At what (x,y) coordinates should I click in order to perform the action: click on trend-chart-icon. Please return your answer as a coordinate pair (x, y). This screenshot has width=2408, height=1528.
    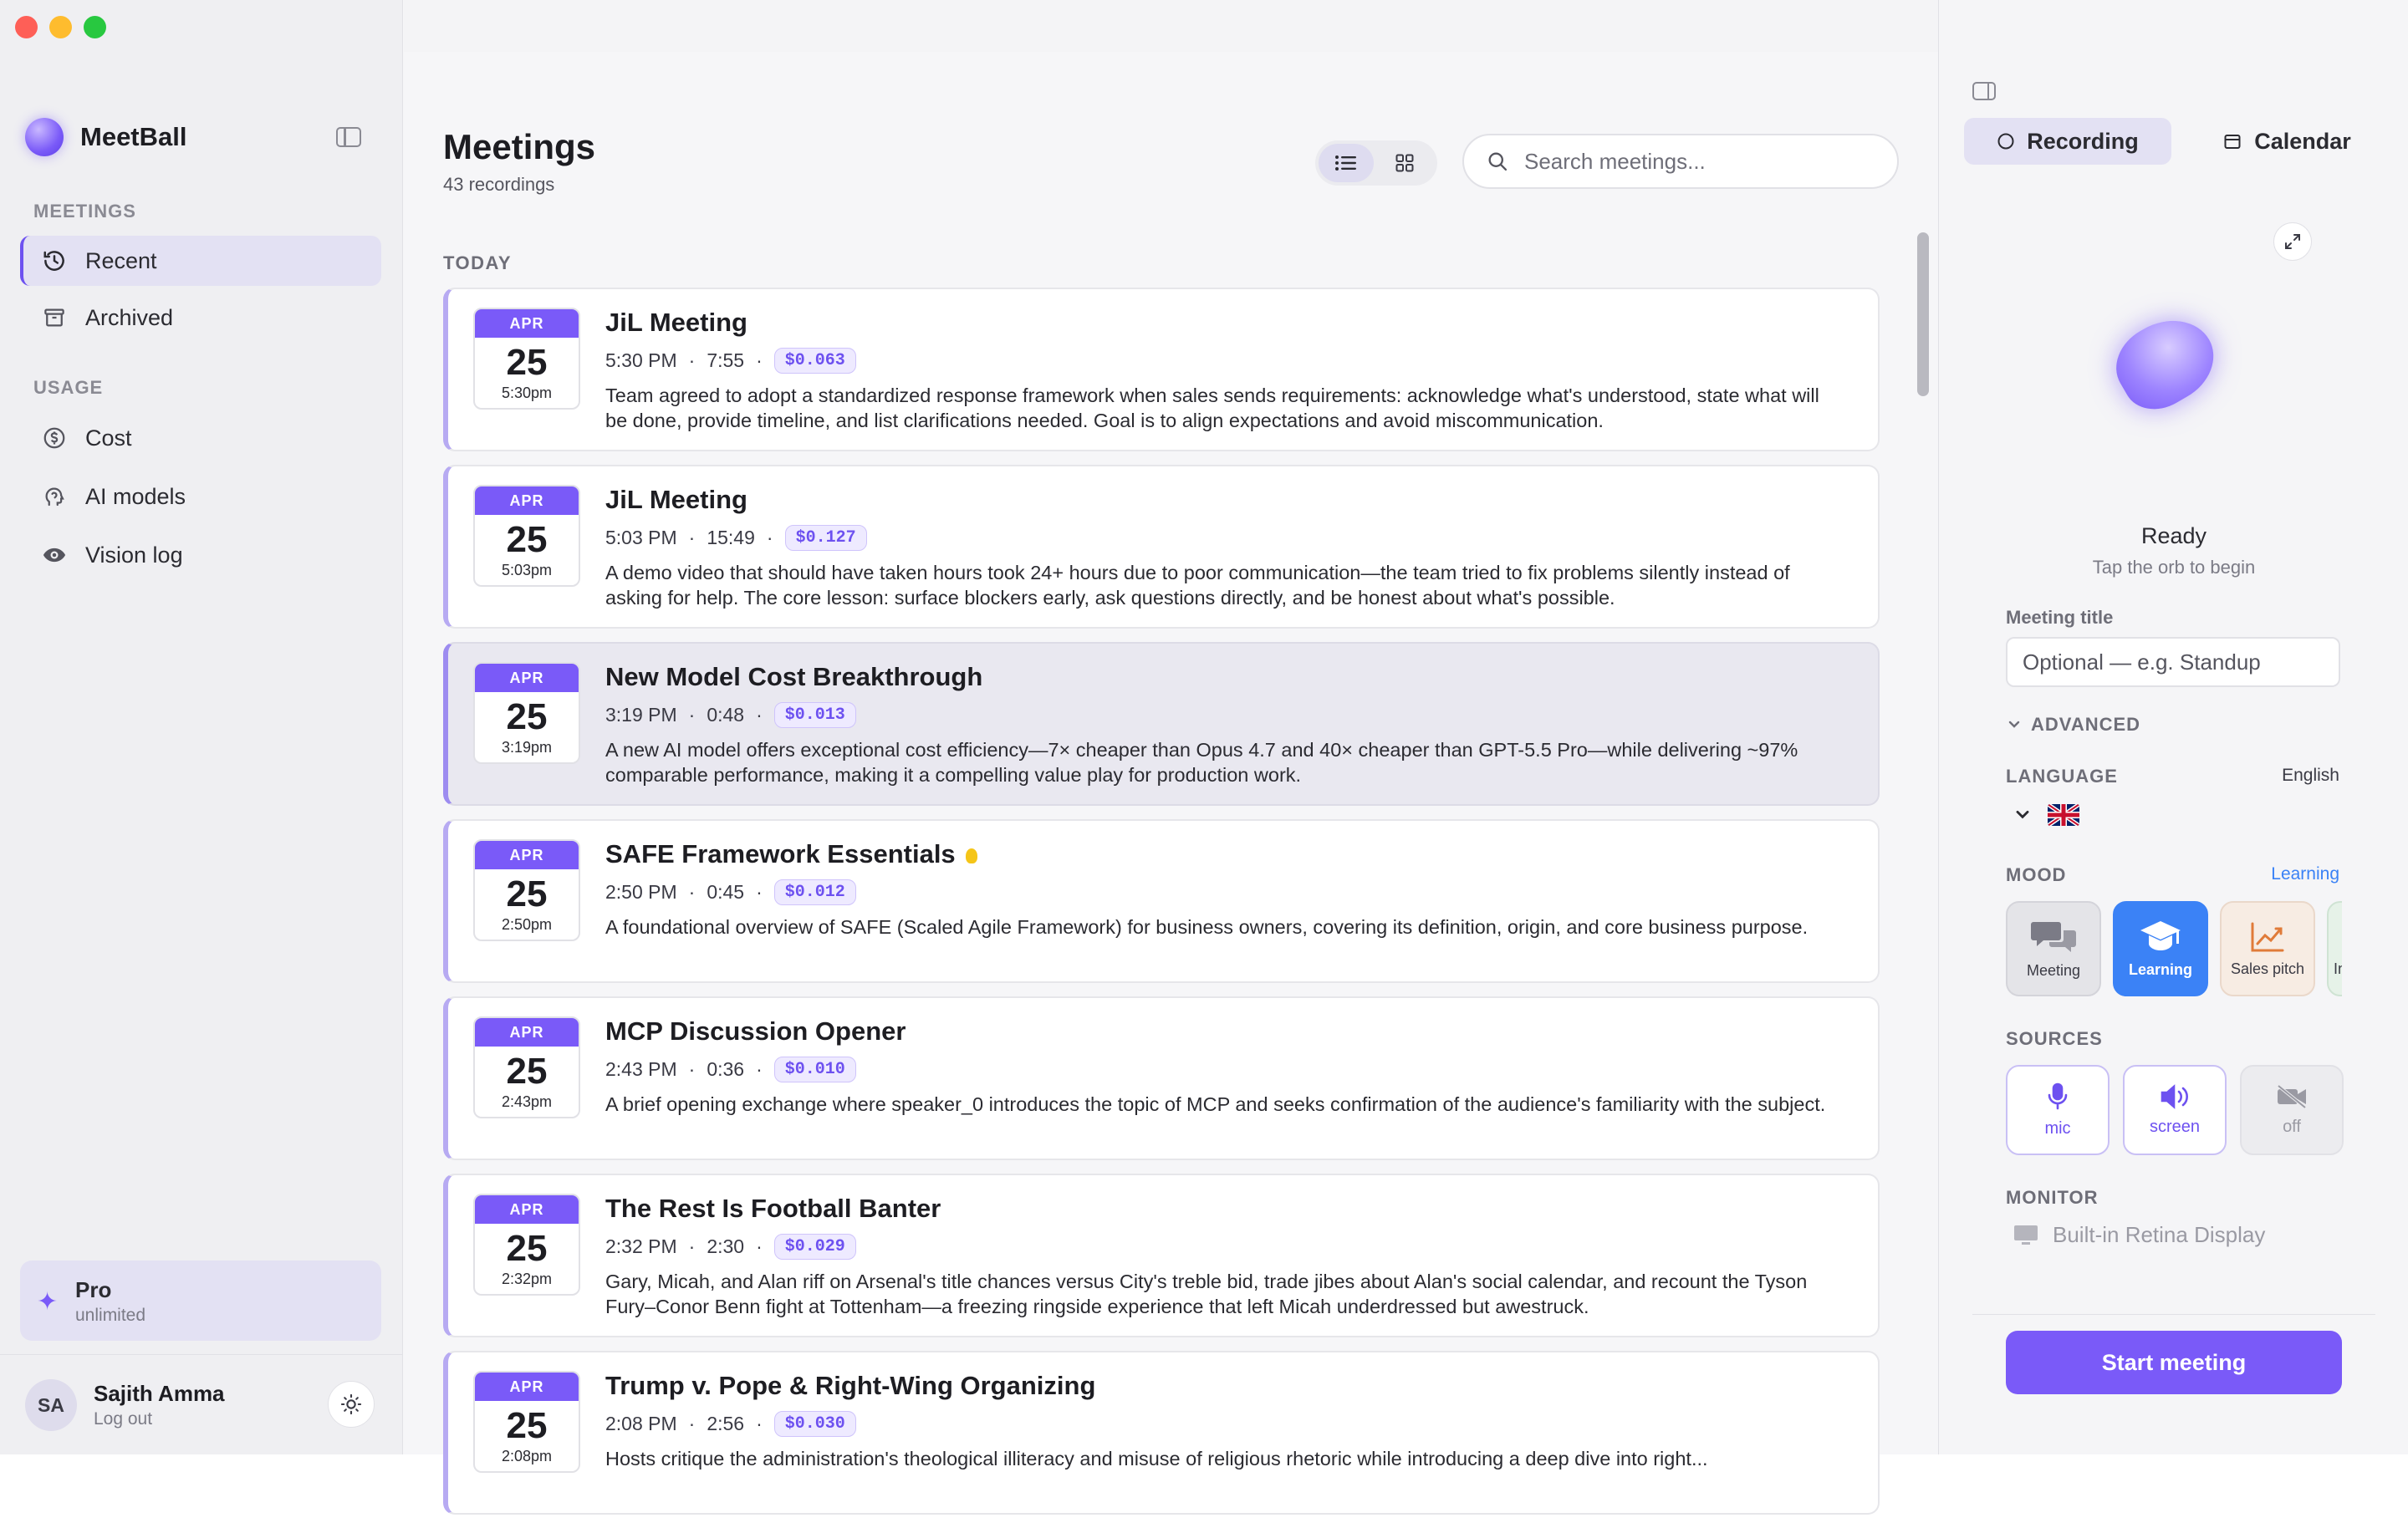
    Looking at the image, I should click on (2267, 936).